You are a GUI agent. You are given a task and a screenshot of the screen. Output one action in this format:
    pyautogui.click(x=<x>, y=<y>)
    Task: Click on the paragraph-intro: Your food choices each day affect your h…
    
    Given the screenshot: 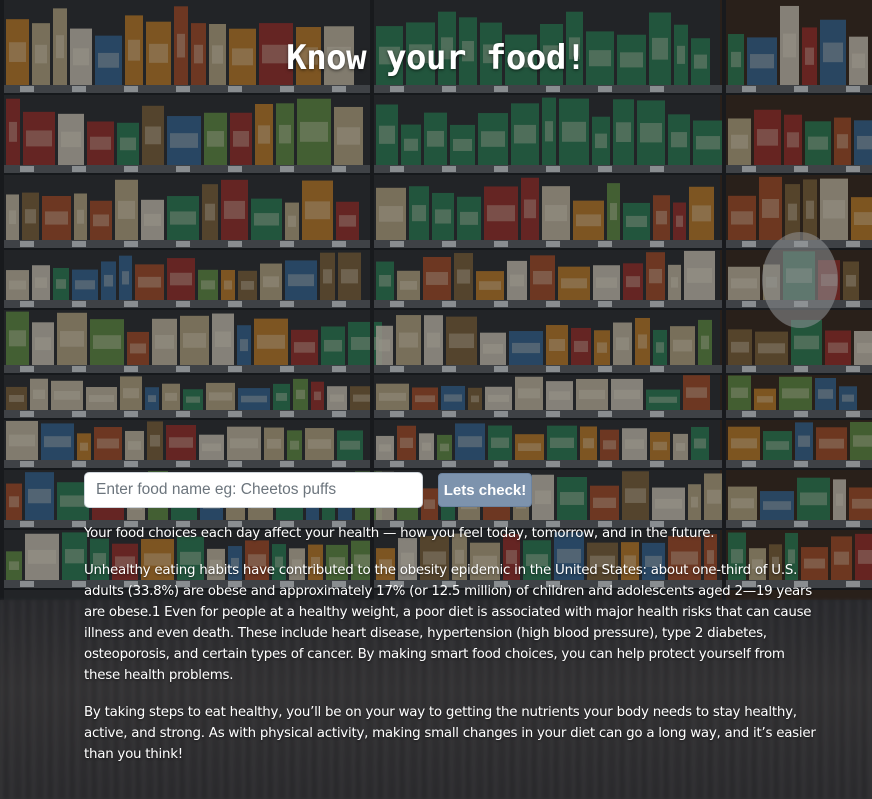 What is the action you would take?
    pyautogui.click(x=399, y=533)
    